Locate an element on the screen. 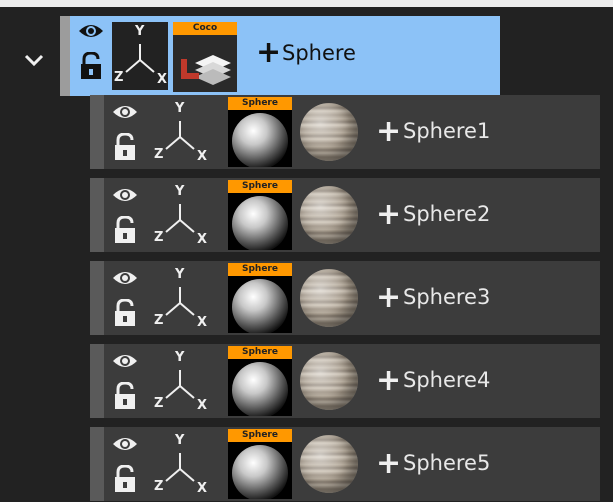 The width and height of the screenshot is (613, 502). top-border is located at coordinates (306, 3).